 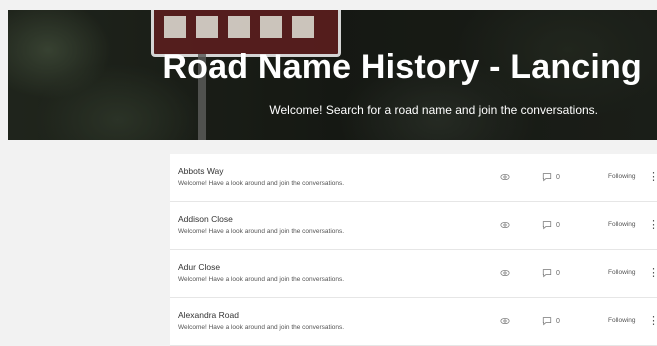 What do you see at coordinates (271, 27) in the screenshot?
I see `sign-glyph-factory` at bounding box center [271, 27].